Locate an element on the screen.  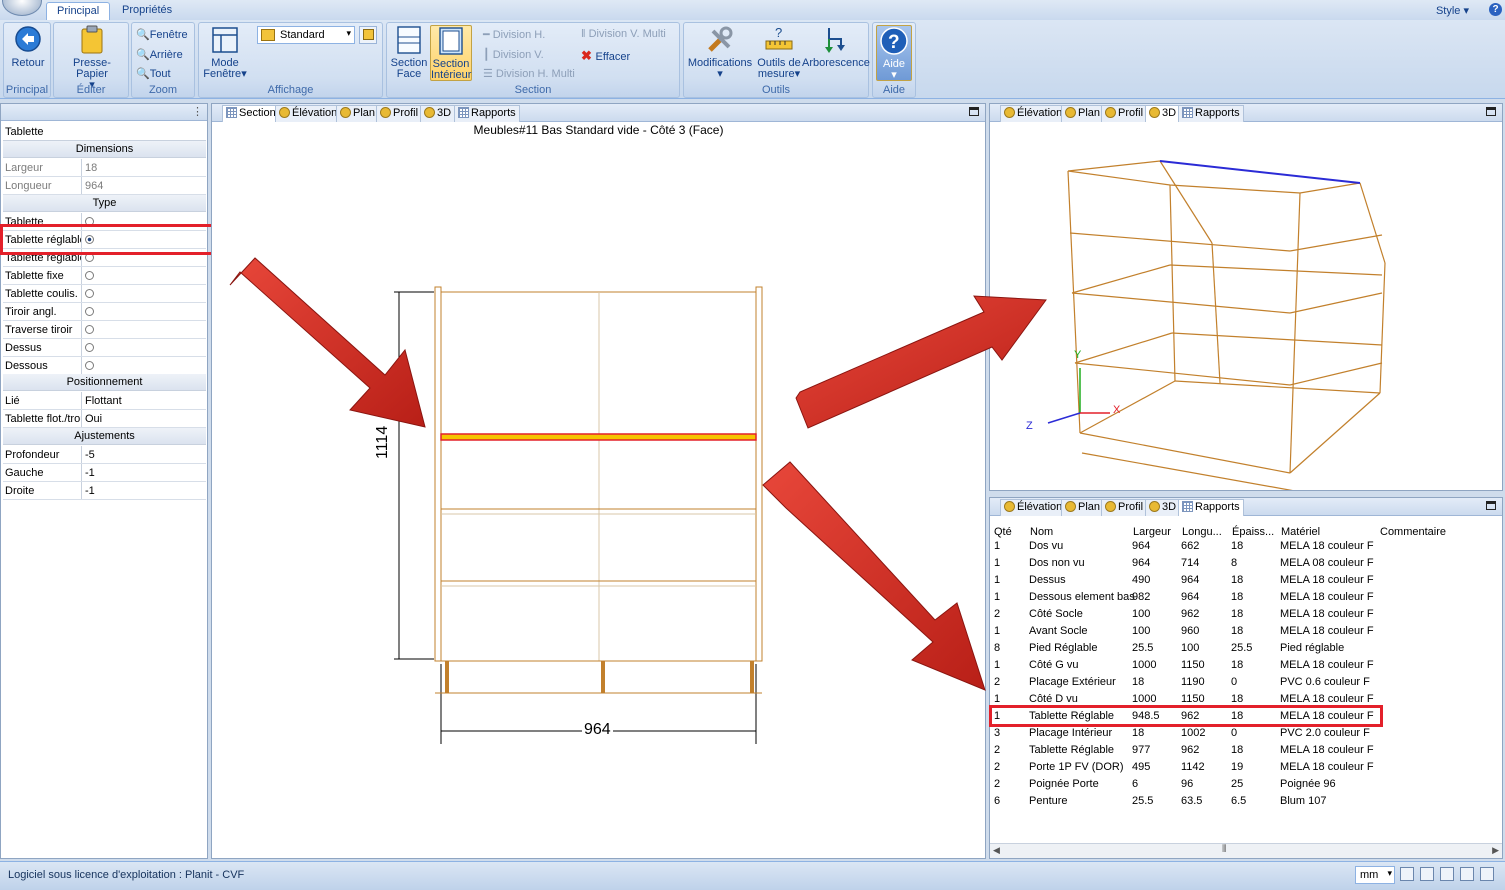
zoom-tout-button: 🔍Tout is located at coordinates (153, 73).